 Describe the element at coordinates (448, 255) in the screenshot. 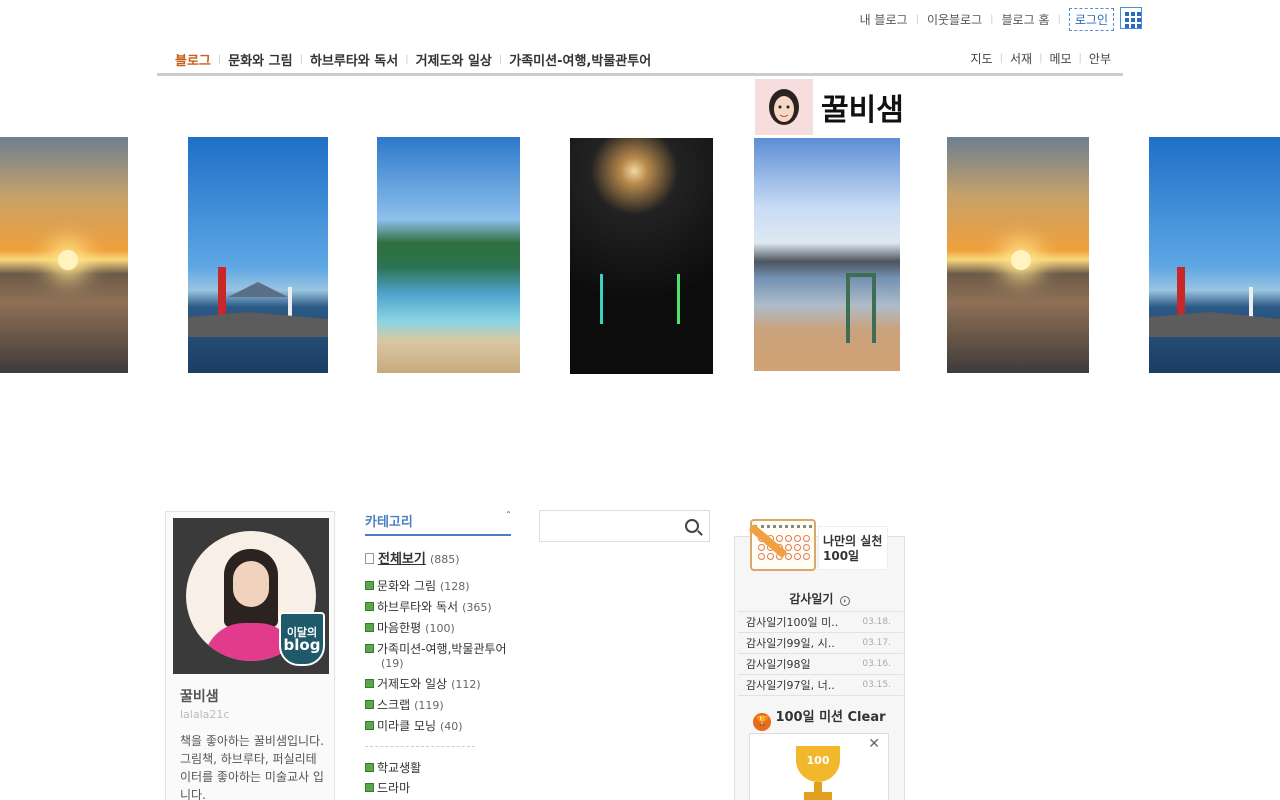

I see `gallery-painting-seashore` at that location.